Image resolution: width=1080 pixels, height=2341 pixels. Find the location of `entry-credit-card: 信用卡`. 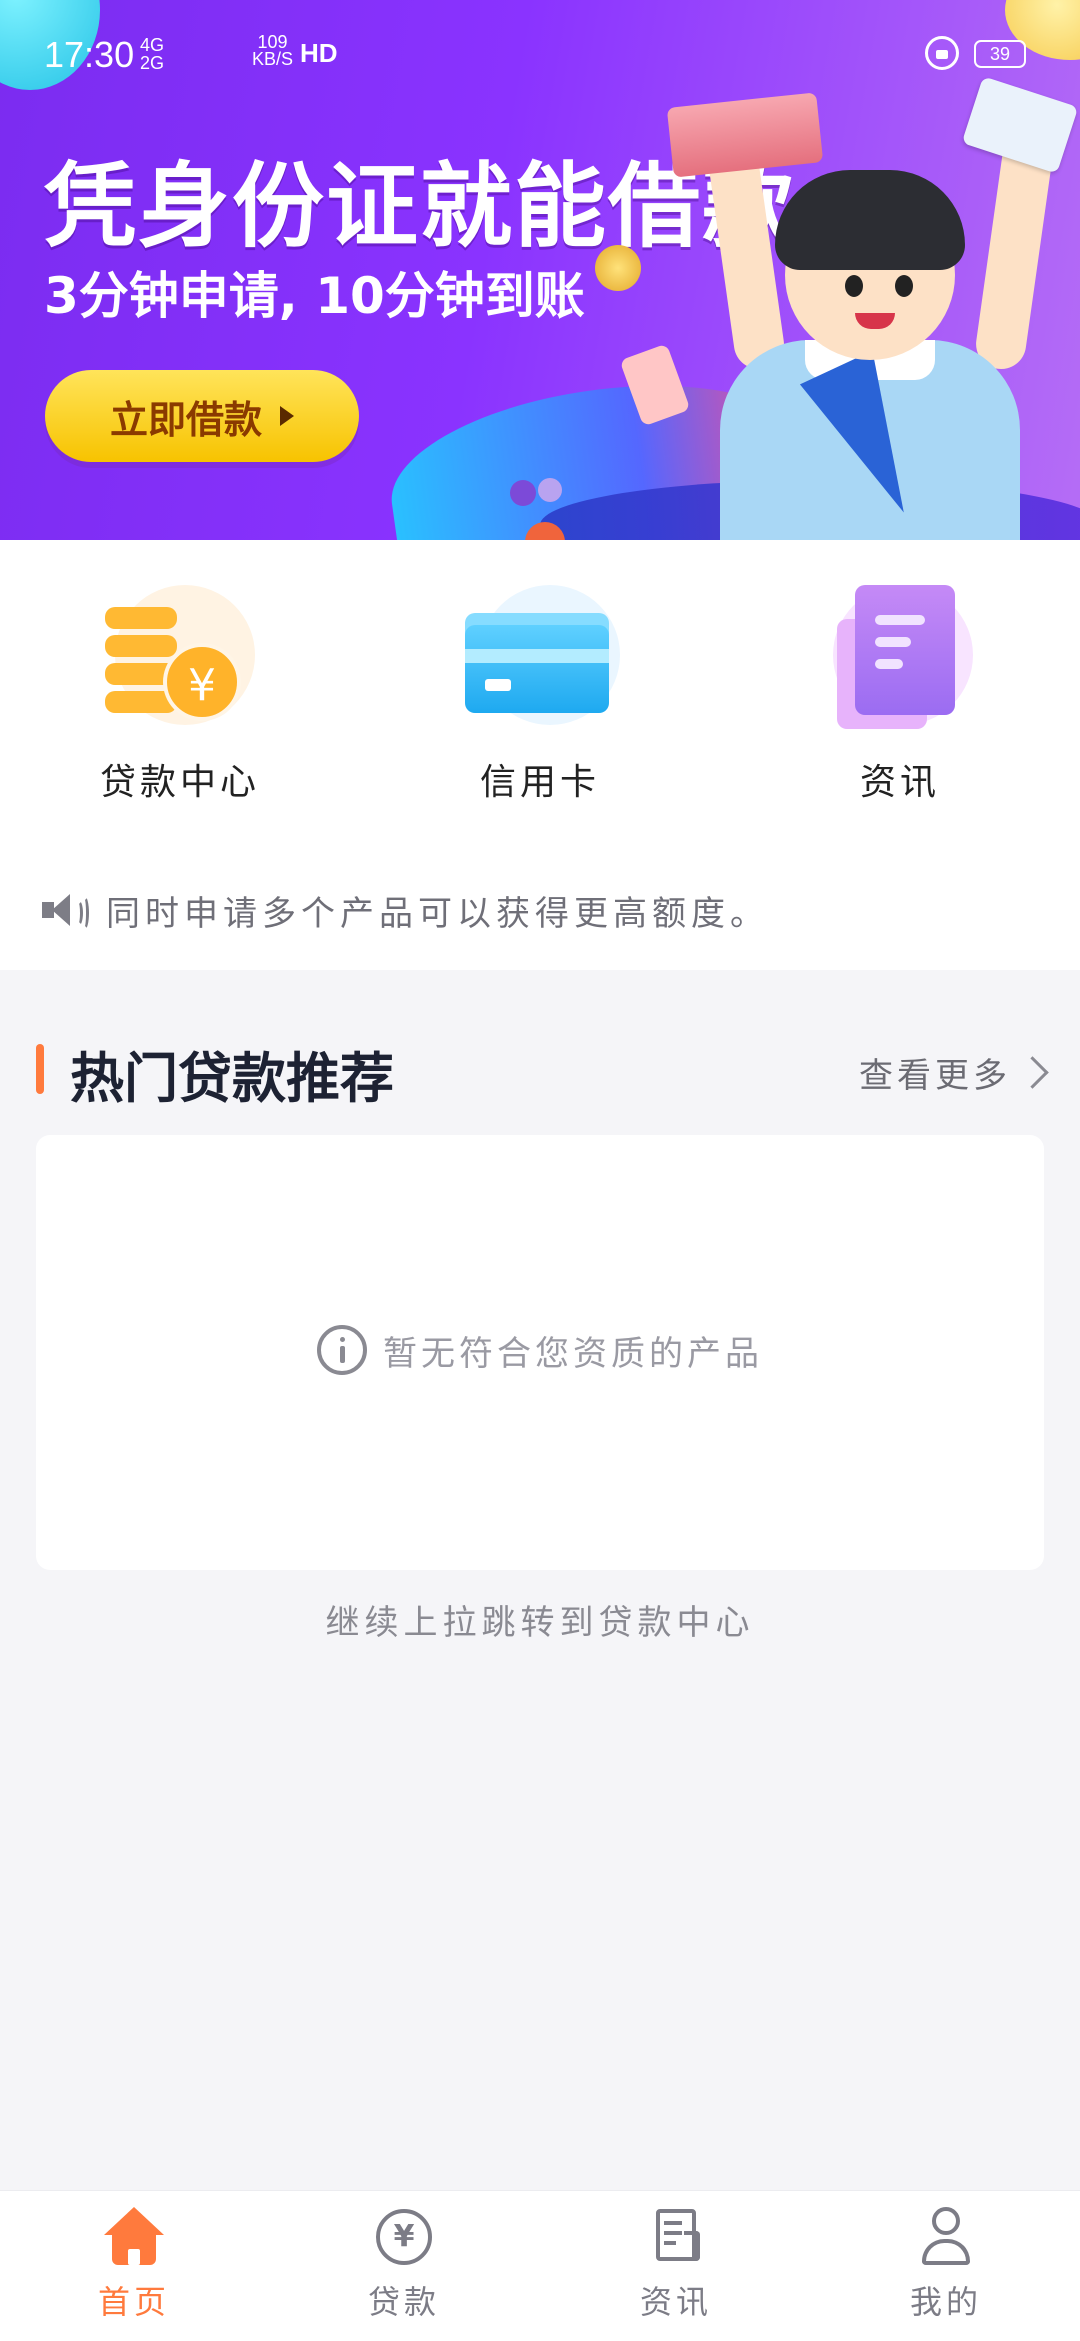

entry-credit-card: 信用卡 is located at coordinates (540, 695).